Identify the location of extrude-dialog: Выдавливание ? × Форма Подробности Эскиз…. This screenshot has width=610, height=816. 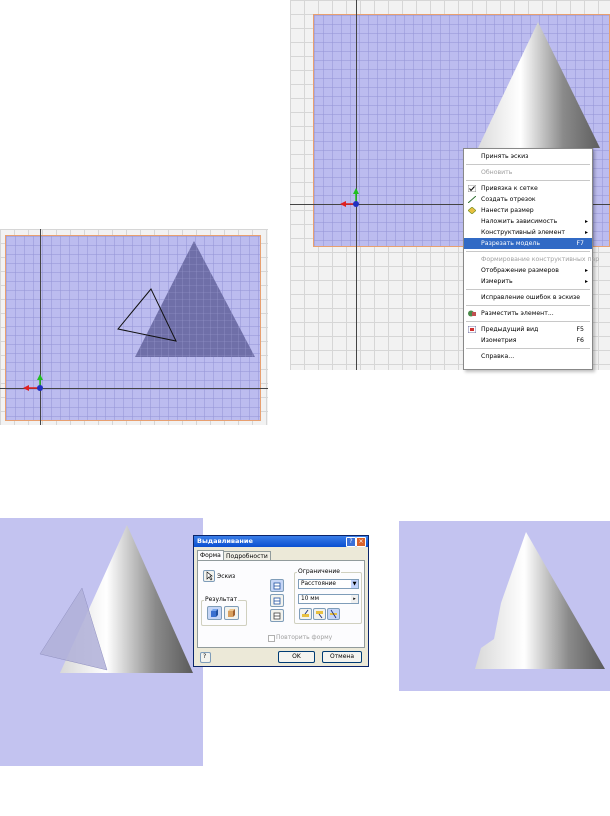
(281, 601).